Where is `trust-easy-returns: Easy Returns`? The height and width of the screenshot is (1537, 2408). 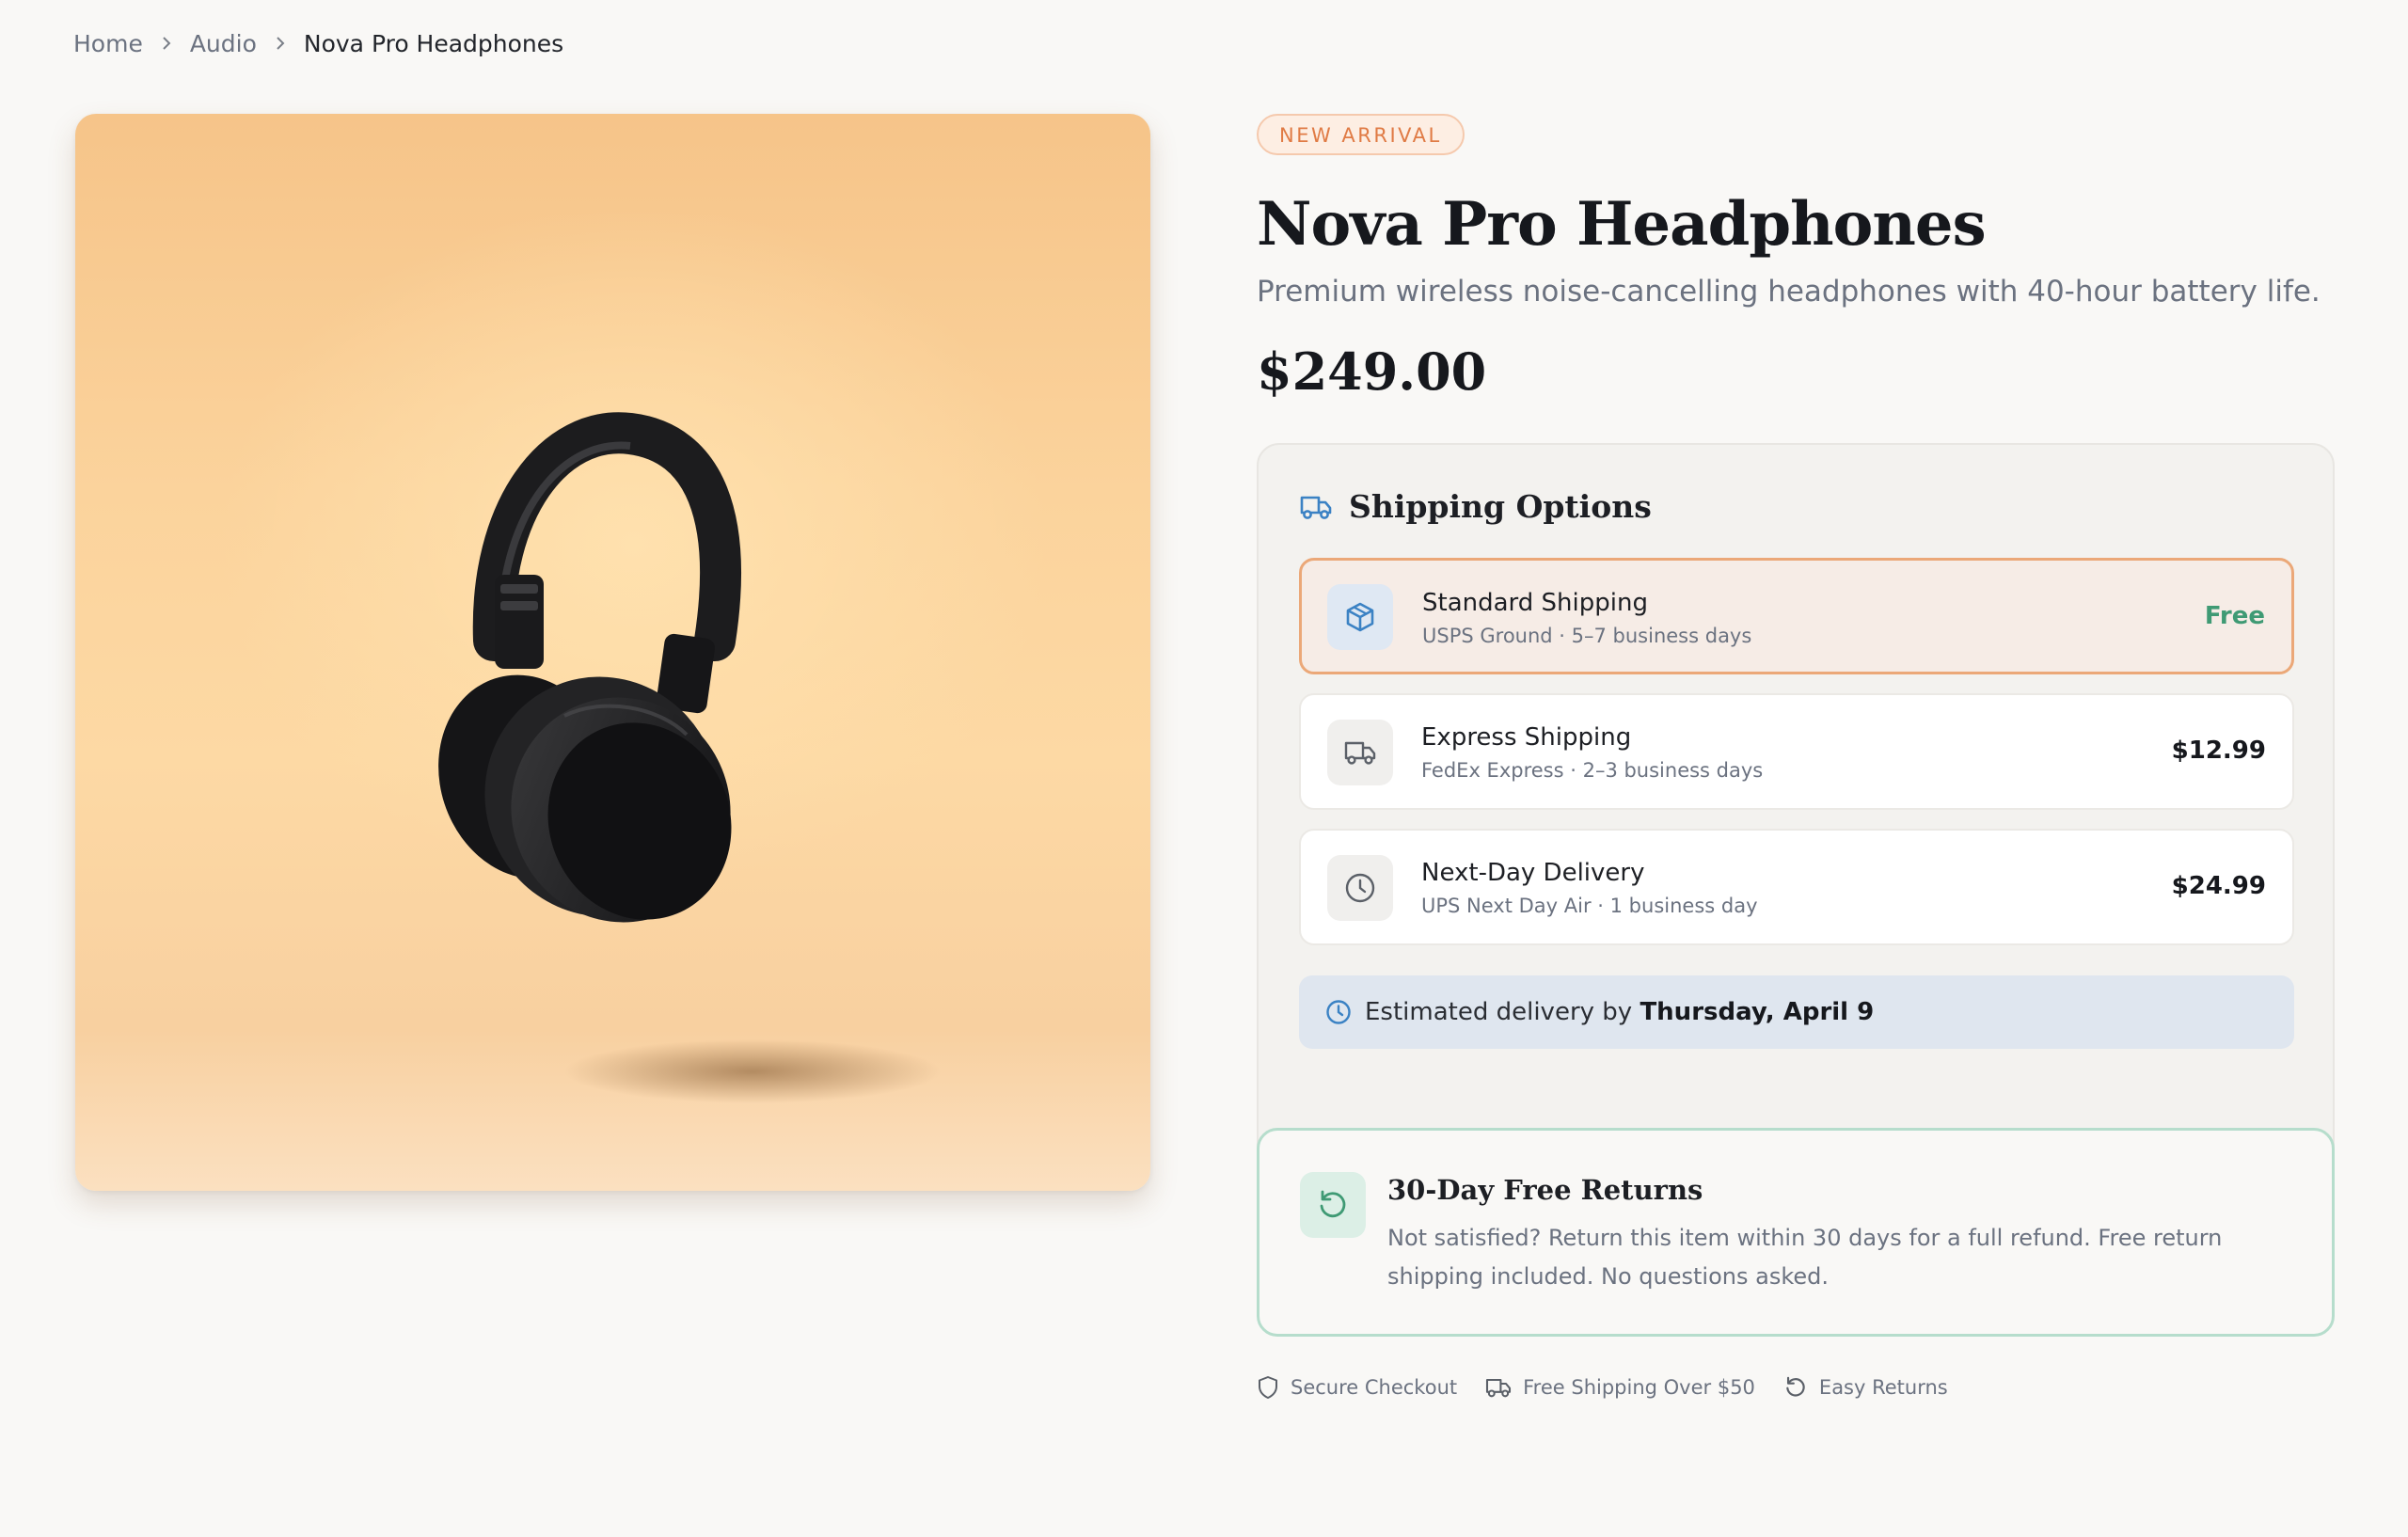
trust-easy-returns: Easy Returns is located at coordinates (1866, 1387).